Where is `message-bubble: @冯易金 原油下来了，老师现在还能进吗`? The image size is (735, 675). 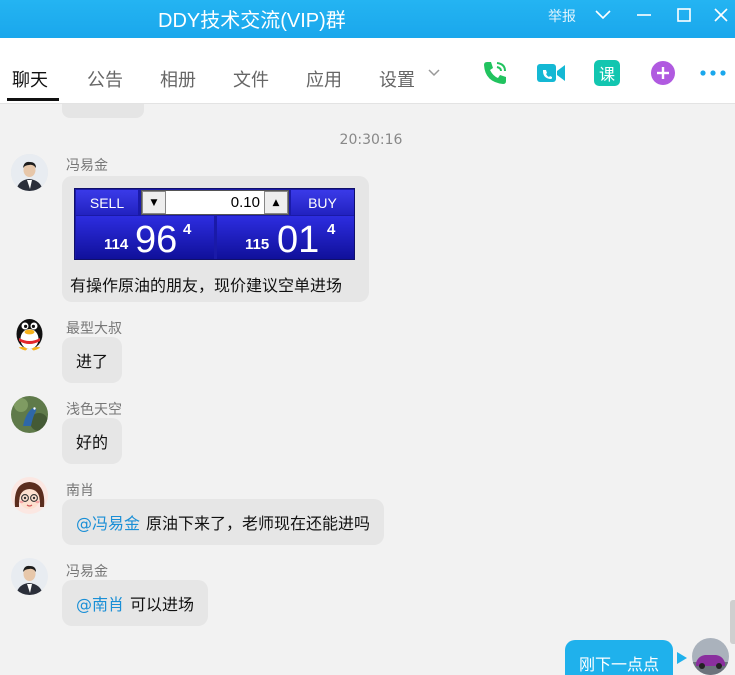
message-bubble: @冯易金 原油下来了，老师现在还能进吗 is located at coordinates (223, 522).